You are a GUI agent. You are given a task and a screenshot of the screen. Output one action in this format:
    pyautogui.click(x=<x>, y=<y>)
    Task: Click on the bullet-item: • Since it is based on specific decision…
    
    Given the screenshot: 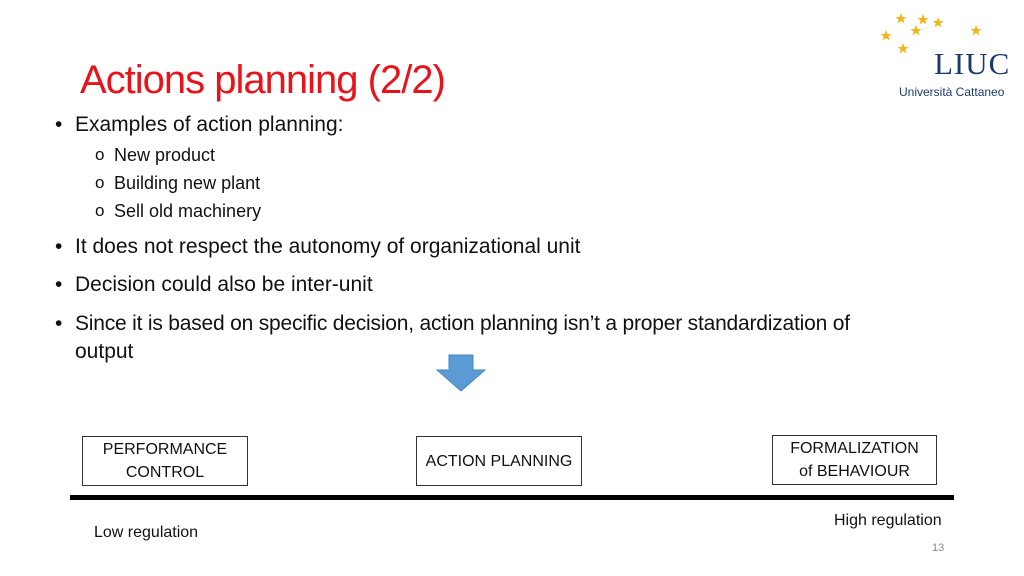 What is the action you would take?
    pyautogui.click(x=452, y=324)
    